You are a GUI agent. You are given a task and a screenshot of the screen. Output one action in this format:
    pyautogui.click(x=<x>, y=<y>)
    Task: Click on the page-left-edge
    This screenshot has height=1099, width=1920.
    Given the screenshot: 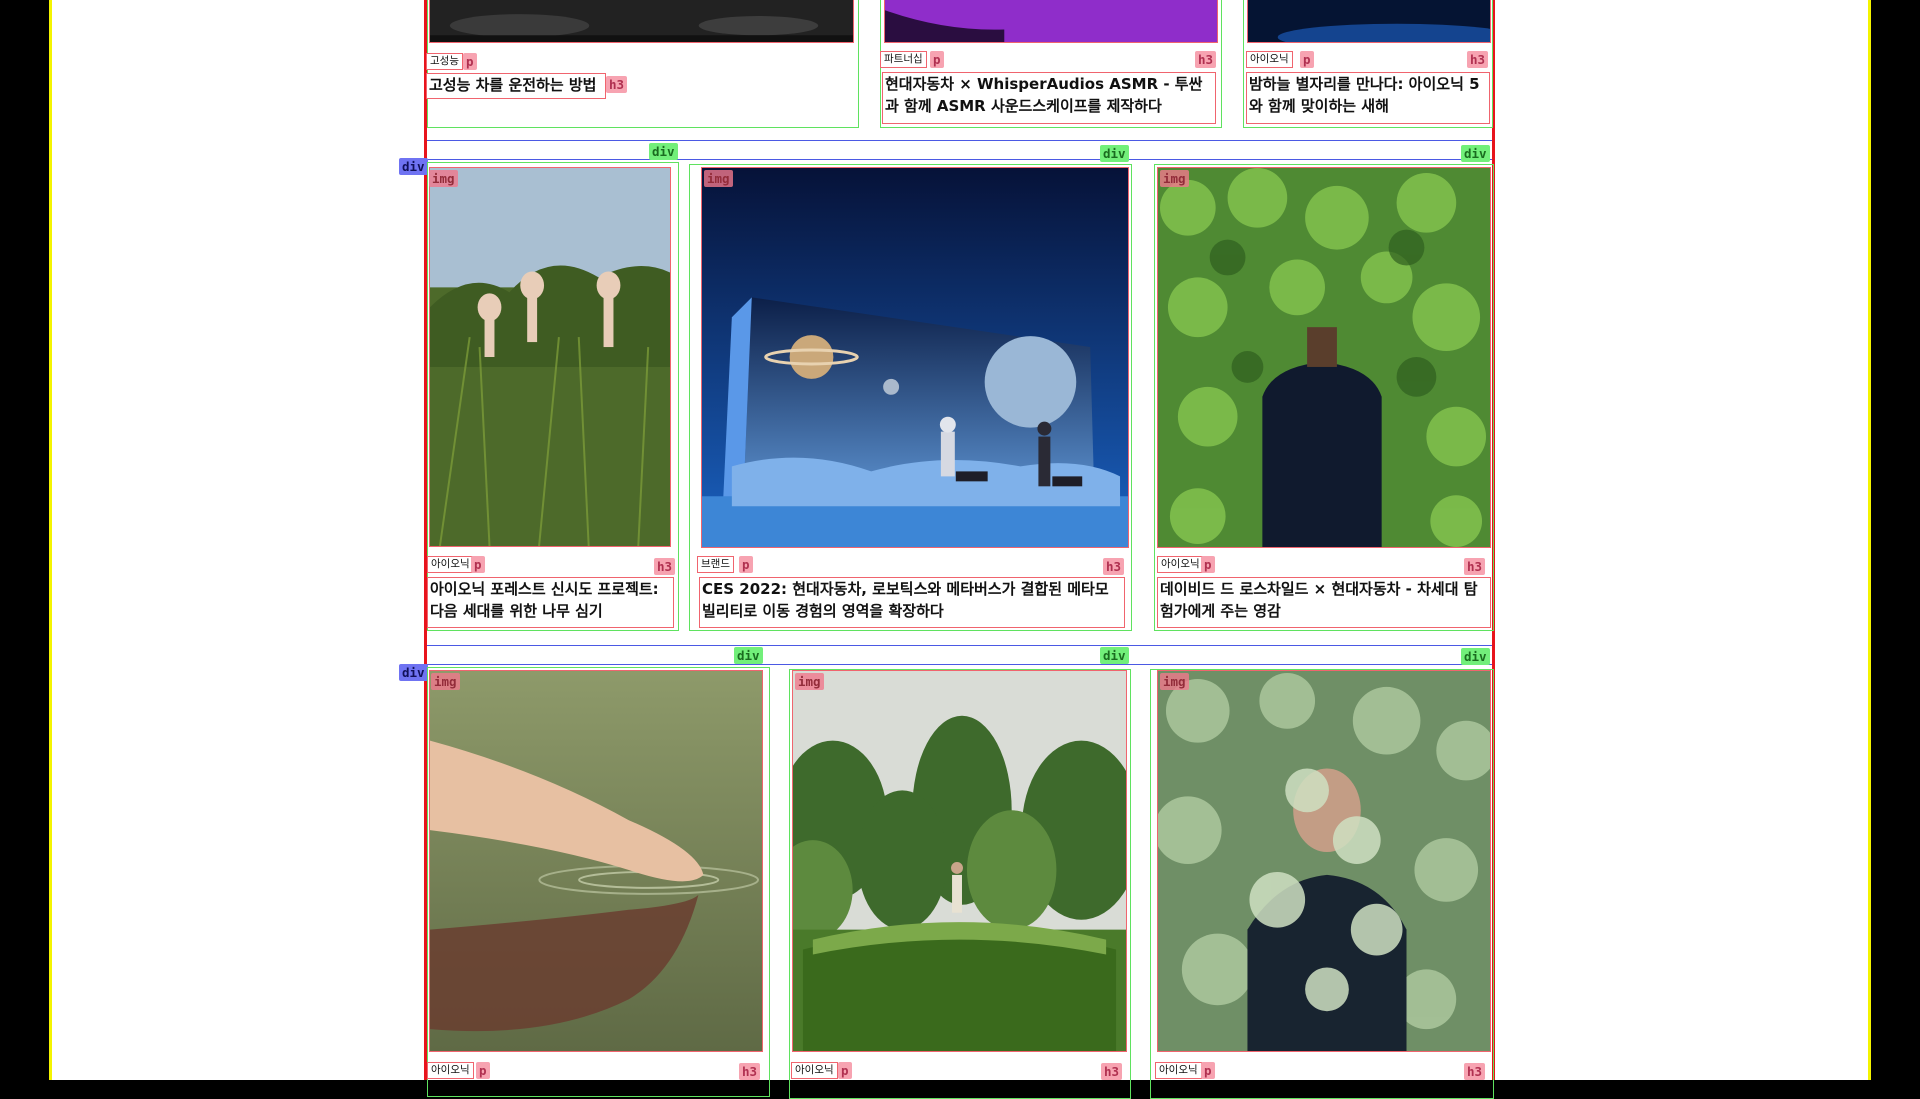 What is the action you would take?
    pyautogui.click(x=50, y=540)
    